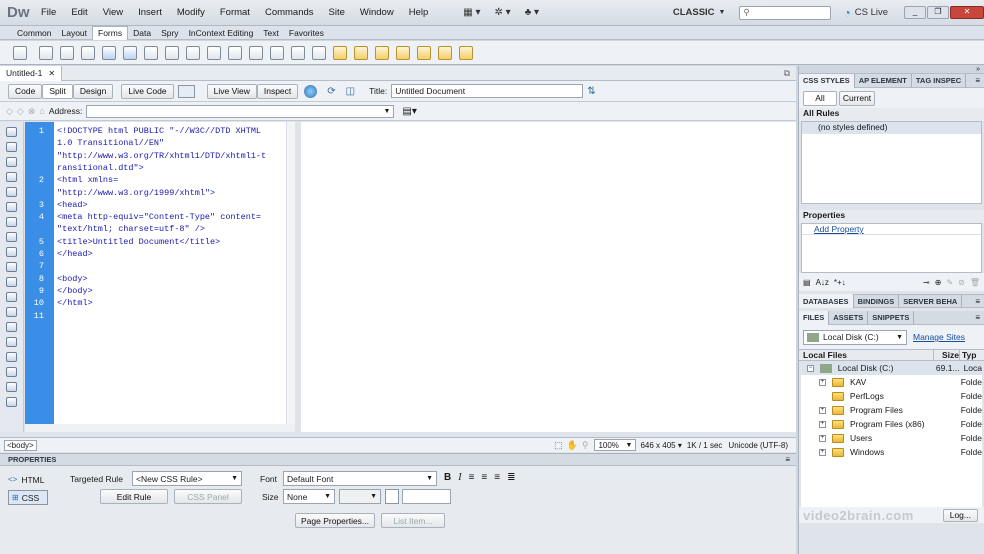 The image size is (984, 554). Describe the element at coordinates (289, 12) in the screenshot. I see `menu-commands: Commands` at that location.